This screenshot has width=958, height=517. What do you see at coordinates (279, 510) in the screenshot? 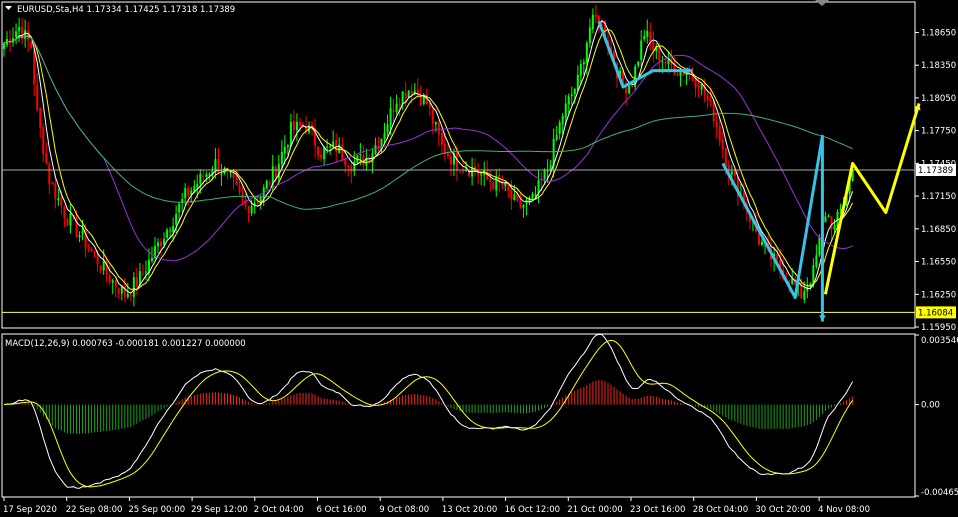
I see `time-tick-label: 2 Oct 04:00` at bounding box center [279, 510].